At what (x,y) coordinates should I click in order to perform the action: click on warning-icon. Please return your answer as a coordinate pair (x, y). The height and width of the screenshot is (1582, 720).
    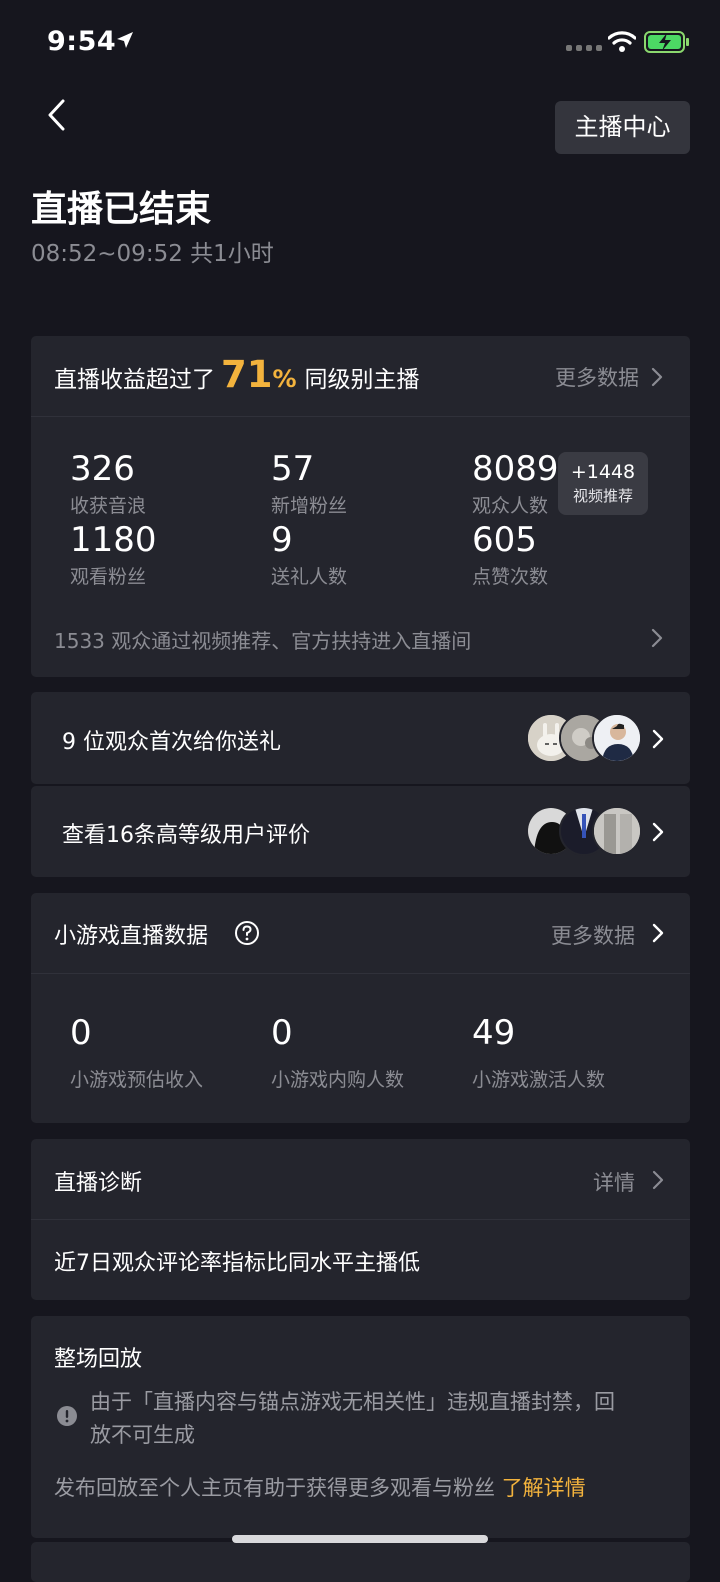
    Looking at the image, I should click on (67, 1416).